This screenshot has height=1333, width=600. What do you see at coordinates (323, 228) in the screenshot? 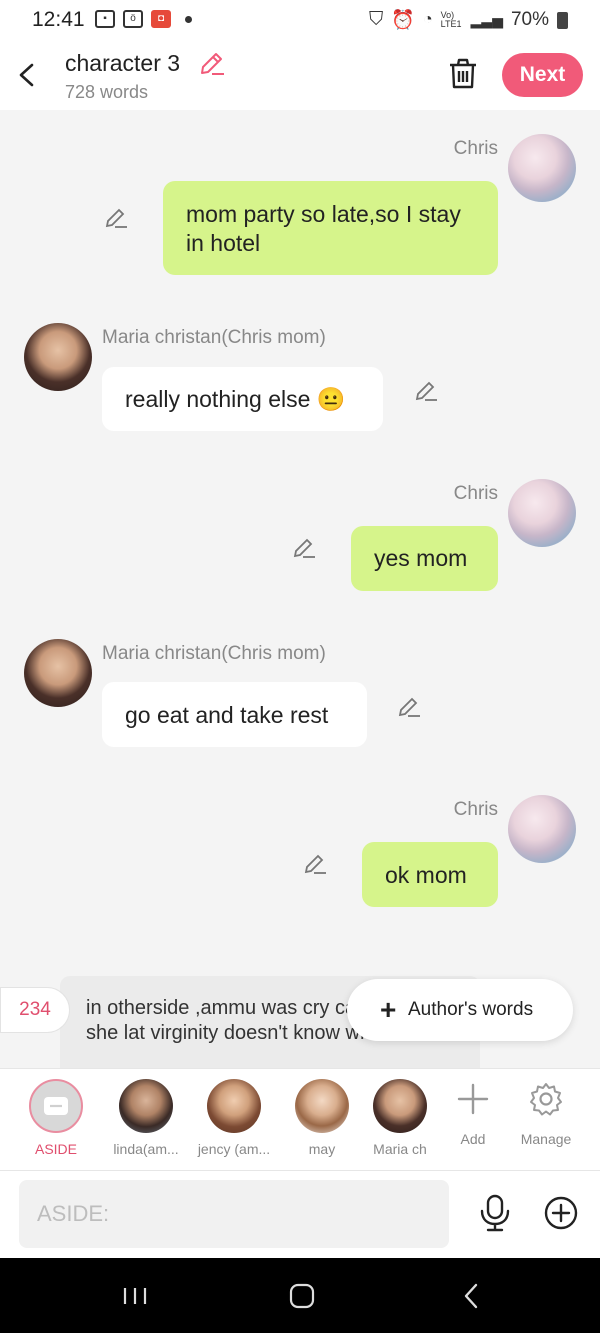
I see `message-text: mom party so late,so I stay in hotel` at bounding box center [323, 228].